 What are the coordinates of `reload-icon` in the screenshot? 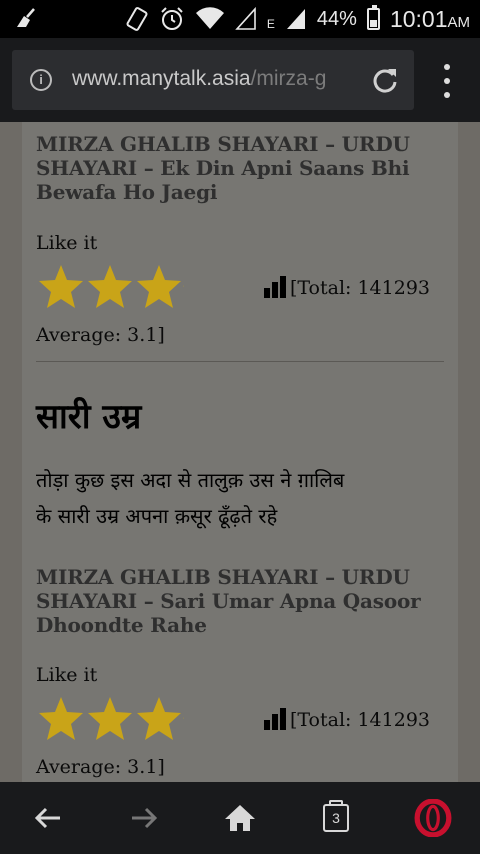 It's located at (385, 80).